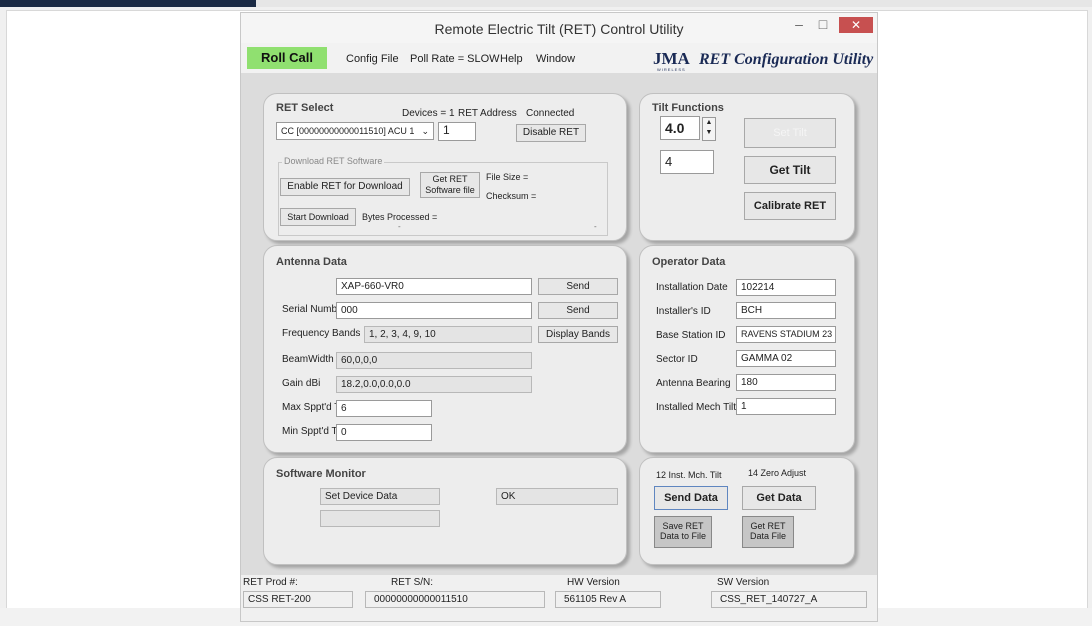 The image size is (1092, 626). Describe the element at coordinates (380, 496) in the screenshot. I see `monitor-status-value: Set Device Data` at that location.